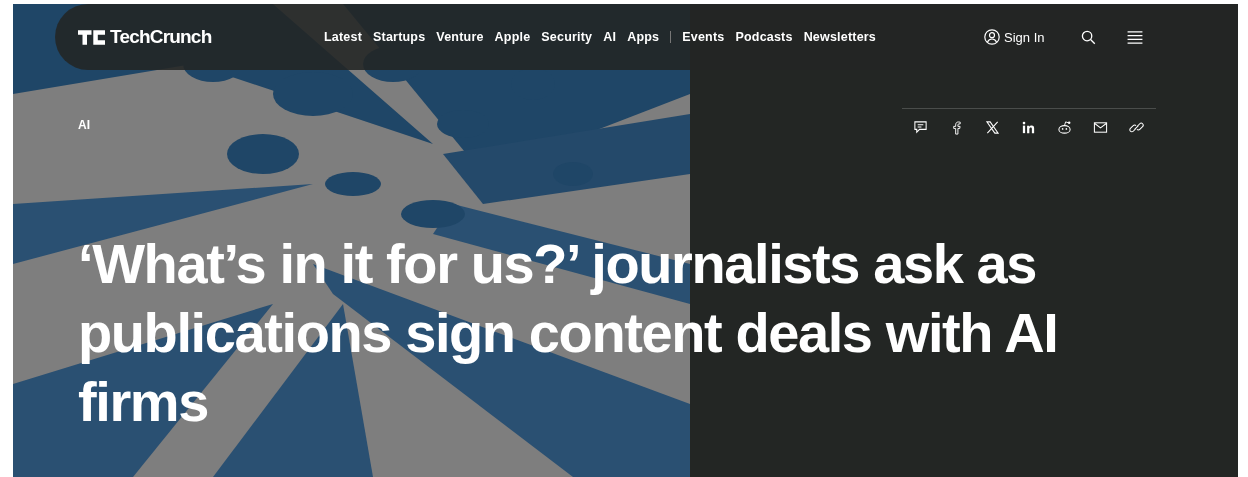 The height and width of the screenshot is (477, 1248). Describe the element at coordinates (643, 37) in the screenshot. I see `nav-link: Apps` at that location.